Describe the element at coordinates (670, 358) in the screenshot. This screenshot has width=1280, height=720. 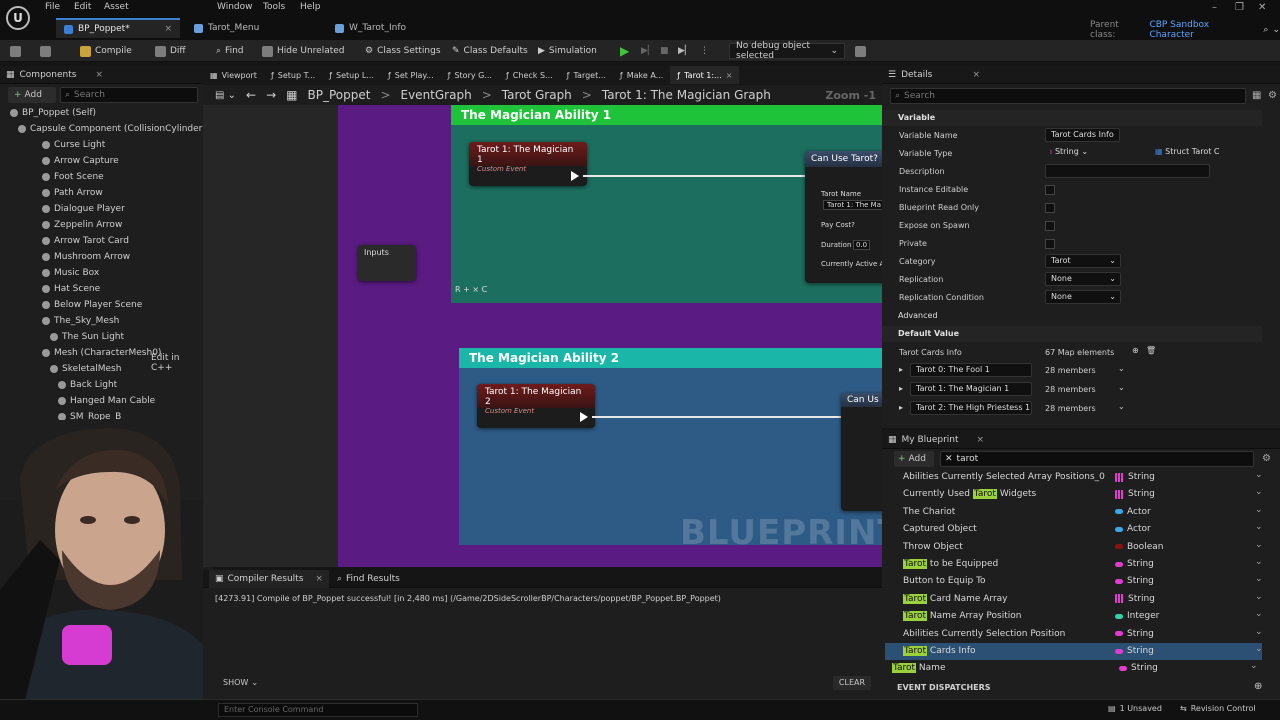
I see `comment-title: The Magician Ability 2` at that location.